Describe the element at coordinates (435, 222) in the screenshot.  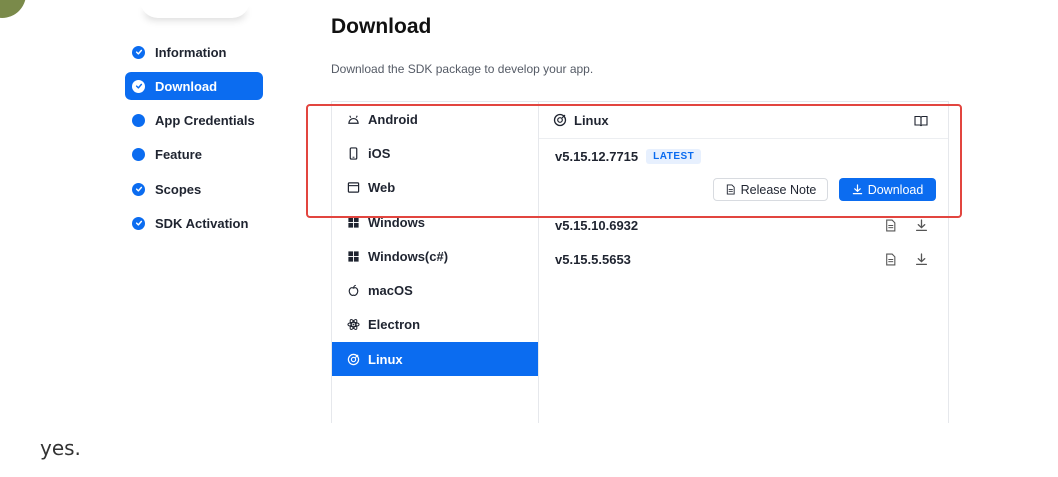
I see `platform-windows: Windows` at that location.